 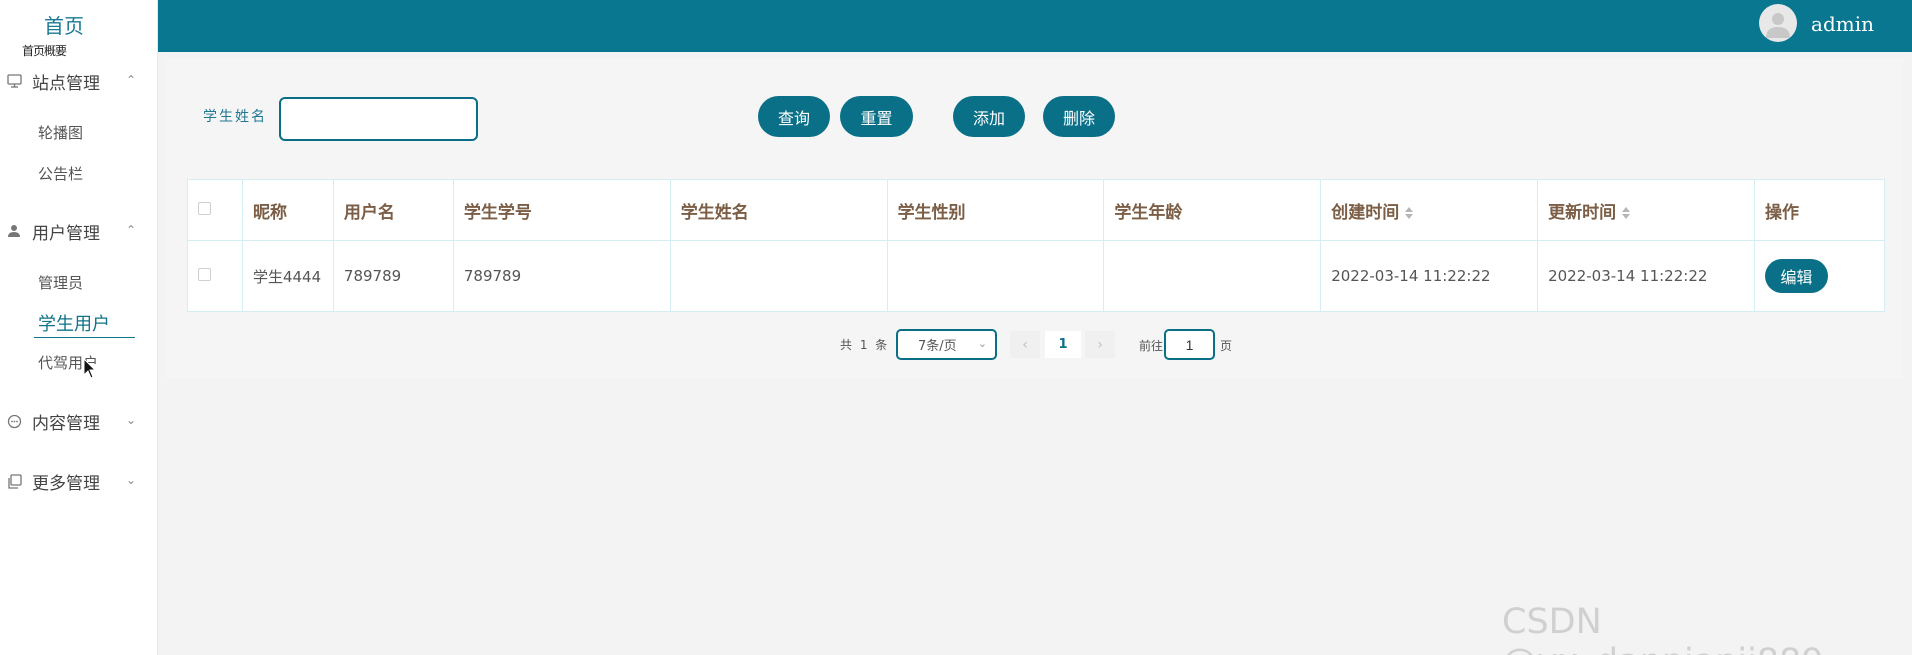 I want to click on cell-nickname: 学生4444, so click(x=287, y=276).